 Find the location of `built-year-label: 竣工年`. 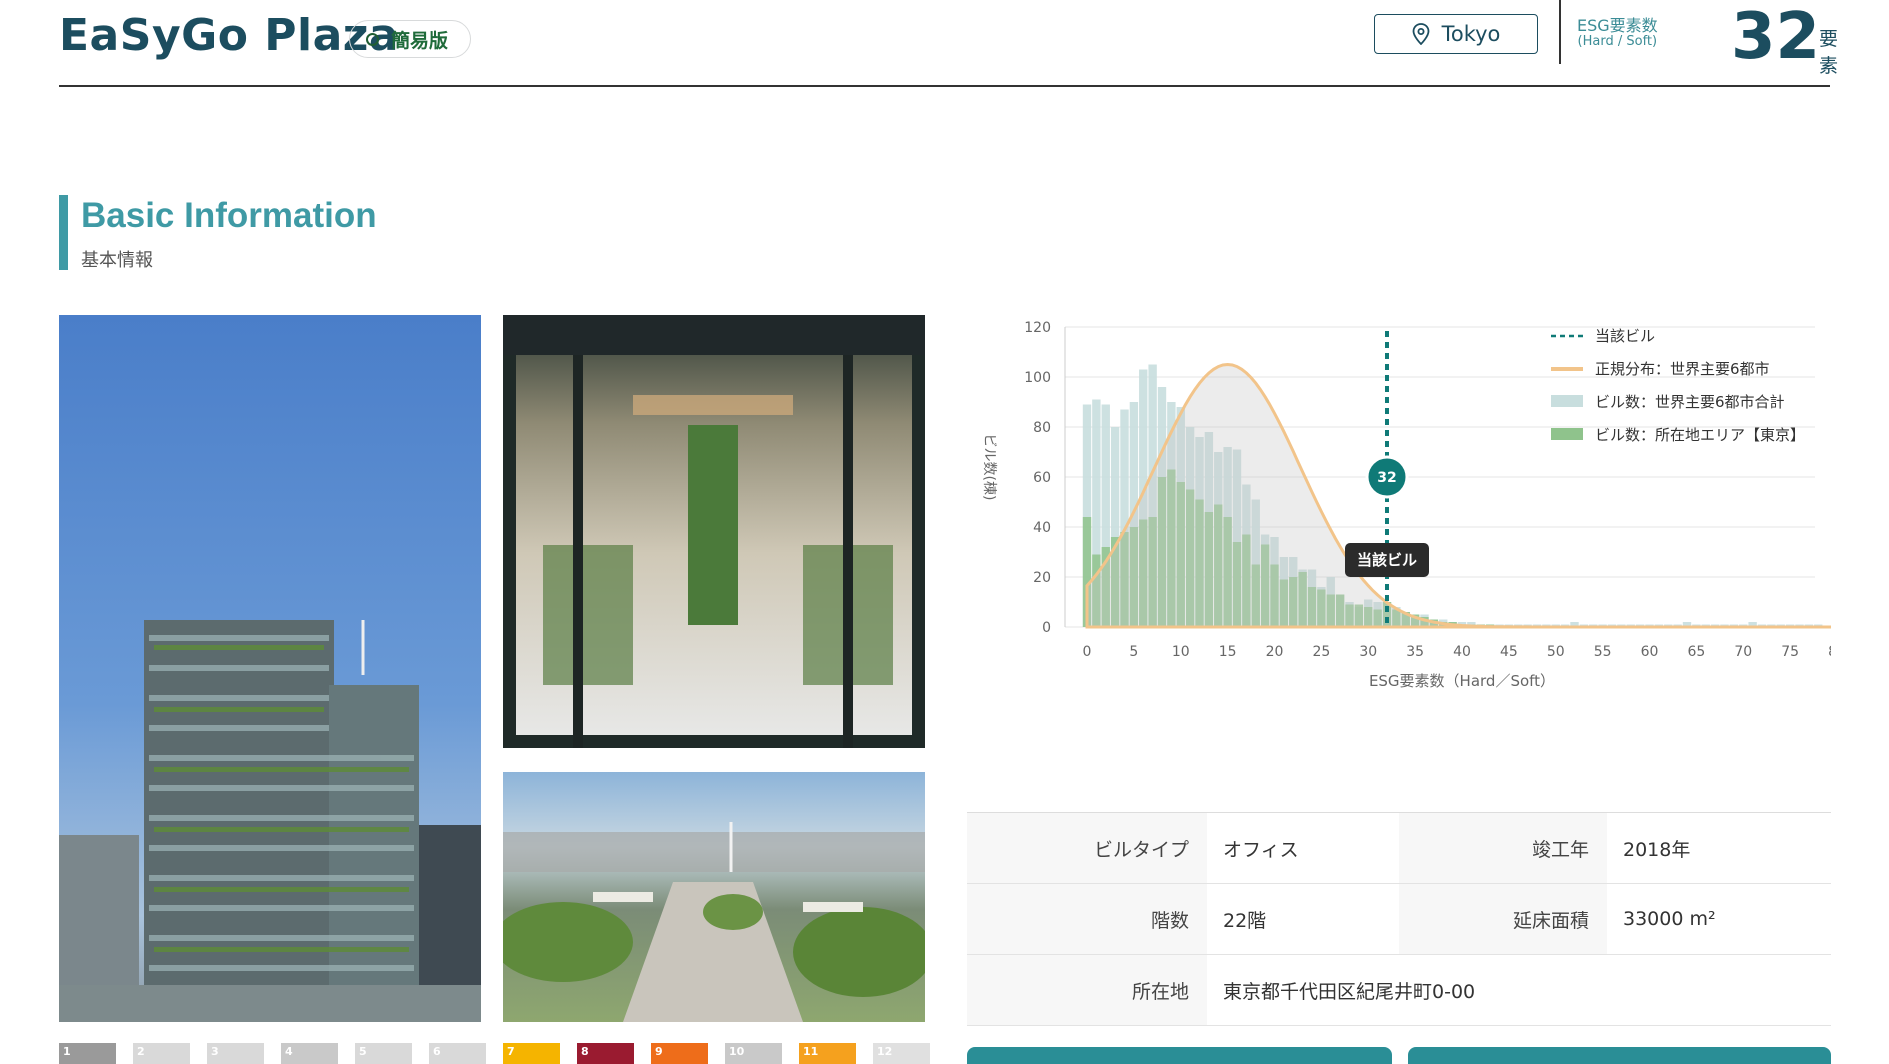

built-year-label: 竣工年 is located at coordinates (1503, 848).